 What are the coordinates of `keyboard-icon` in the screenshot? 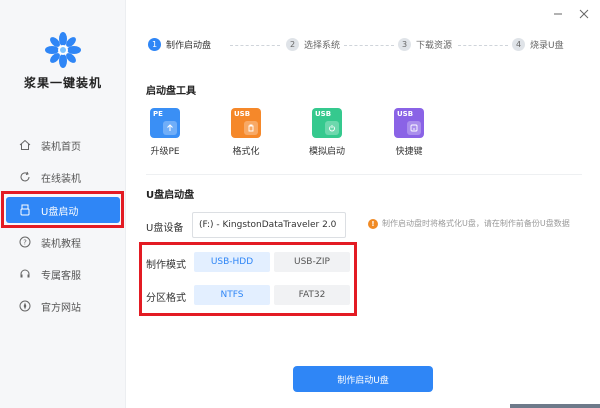 It's located at (414, 128).